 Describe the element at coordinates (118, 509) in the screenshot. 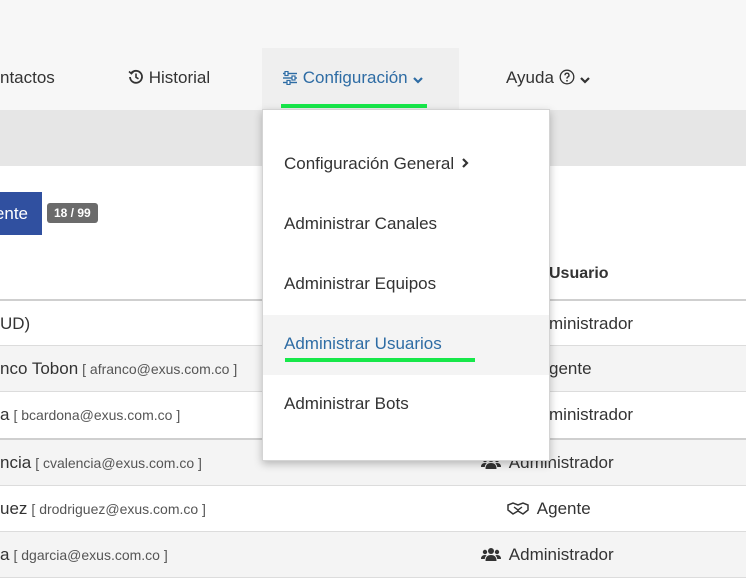

I see `user-email: [ drodriguez@exus.com.co ]` at that location.